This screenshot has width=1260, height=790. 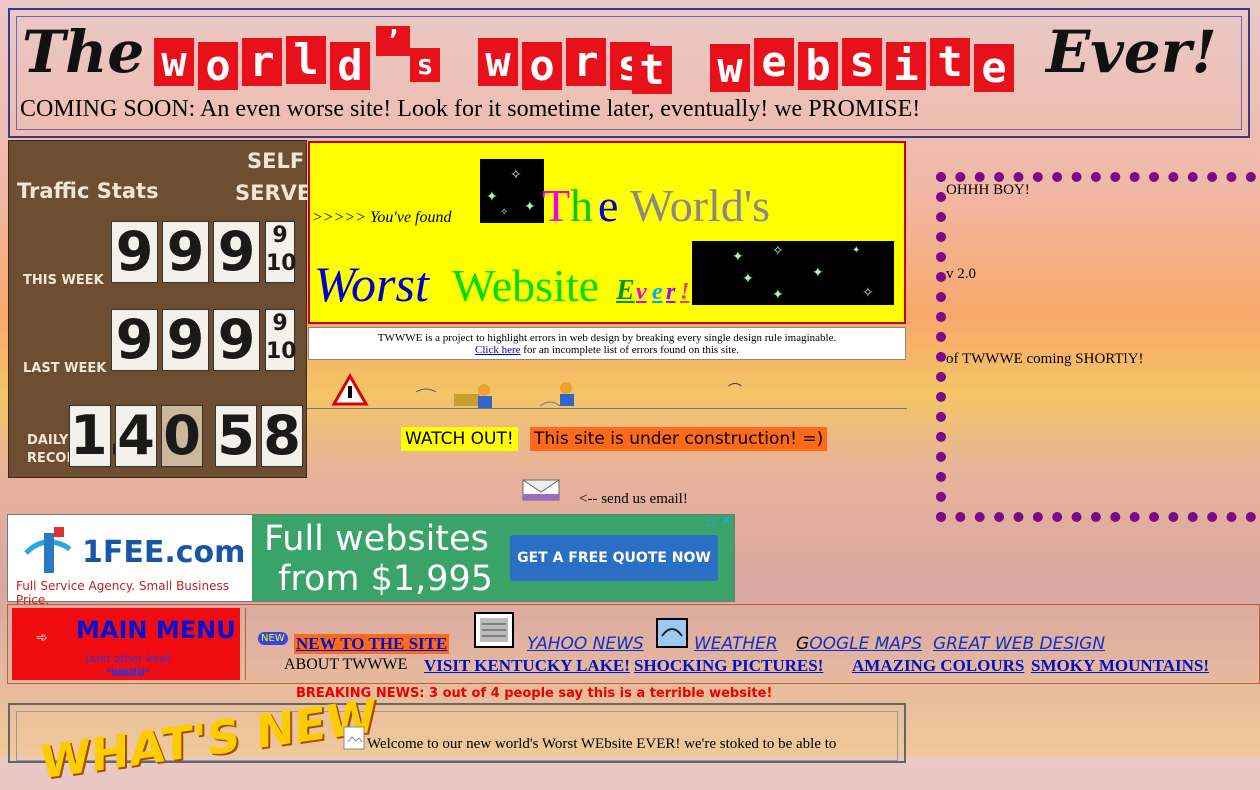 I want to click on sparkle-box-large: ✦ ✧ ✦ ✦ ✦ ✧ ✦, so click(x=793, y=273).